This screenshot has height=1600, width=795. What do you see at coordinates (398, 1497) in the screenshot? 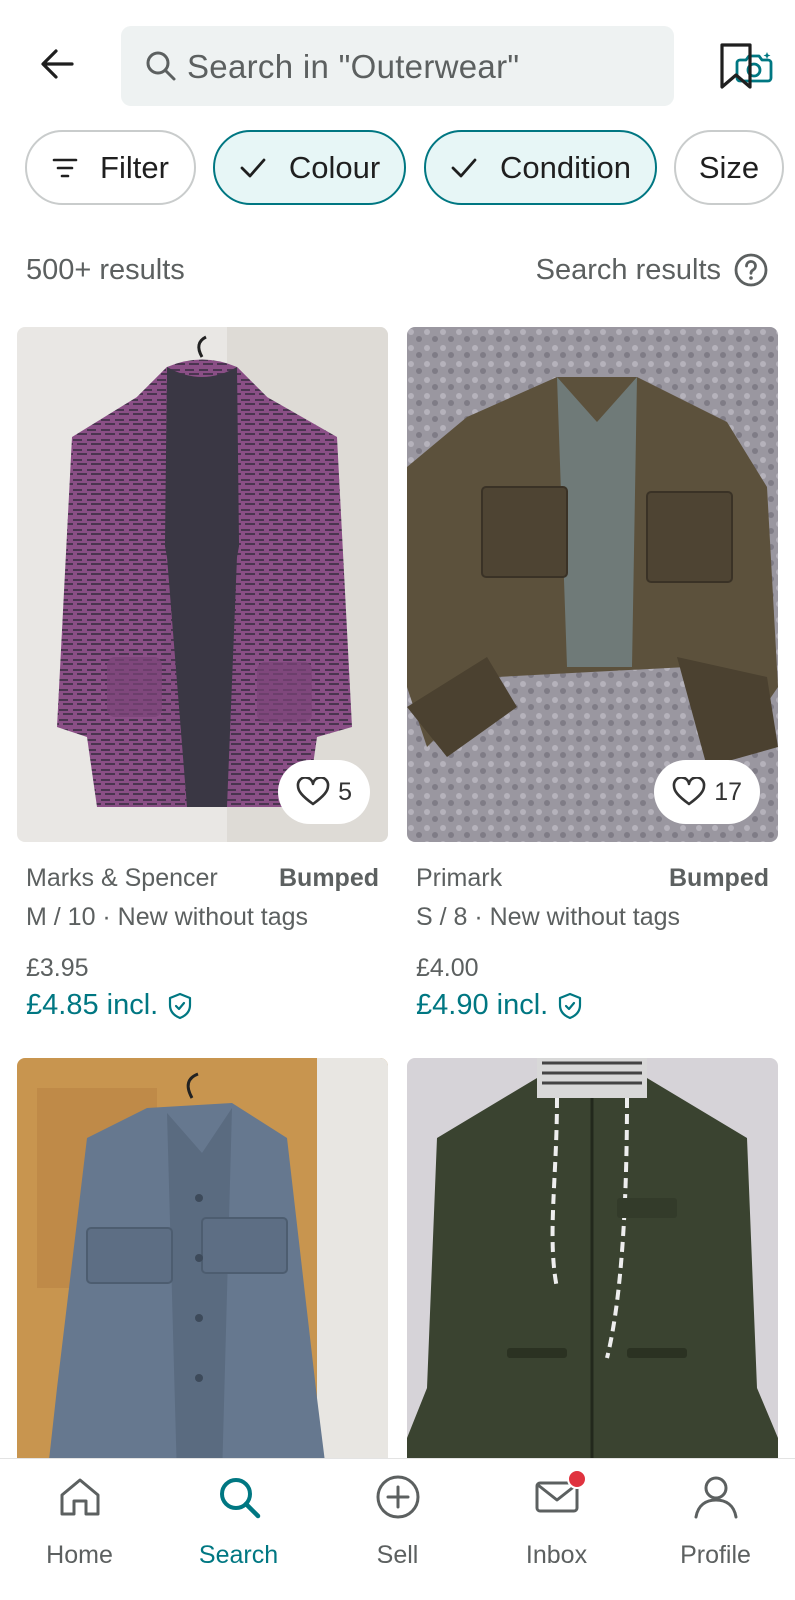
I see `plus-circle-icon` at bounding box center [398, 1497].